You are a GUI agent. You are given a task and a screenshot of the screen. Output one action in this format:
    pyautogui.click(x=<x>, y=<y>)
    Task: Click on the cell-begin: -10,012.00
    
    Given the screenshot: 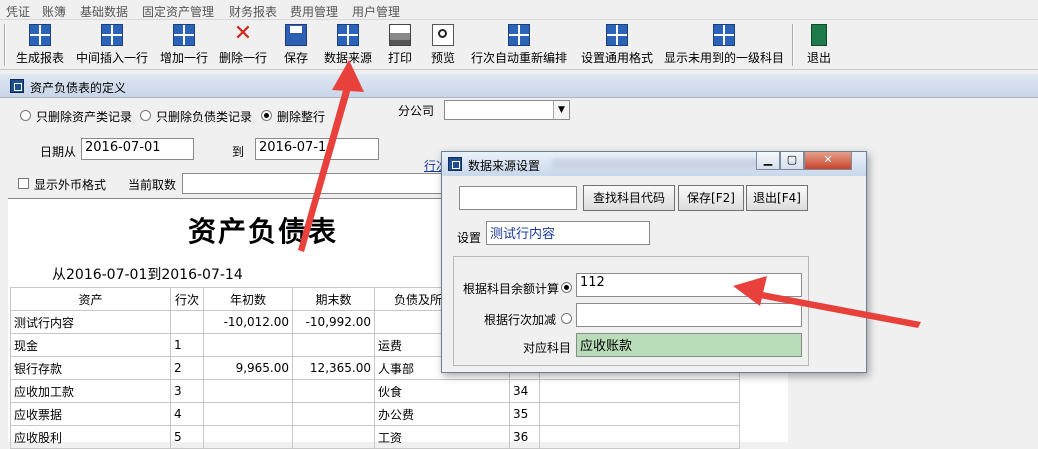 What is the action you would take?
    pyautogui.click(x=248, y=322)
    